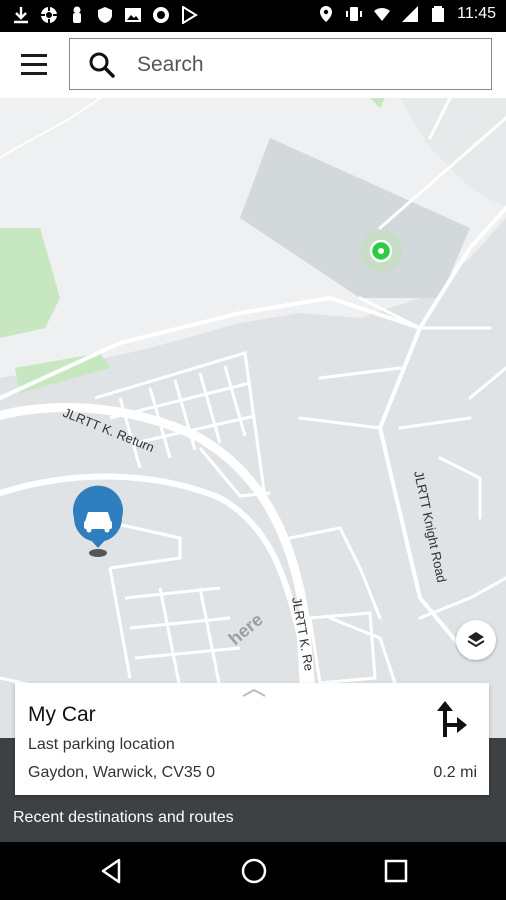  I want to click on back-icon, so click(112, 871).